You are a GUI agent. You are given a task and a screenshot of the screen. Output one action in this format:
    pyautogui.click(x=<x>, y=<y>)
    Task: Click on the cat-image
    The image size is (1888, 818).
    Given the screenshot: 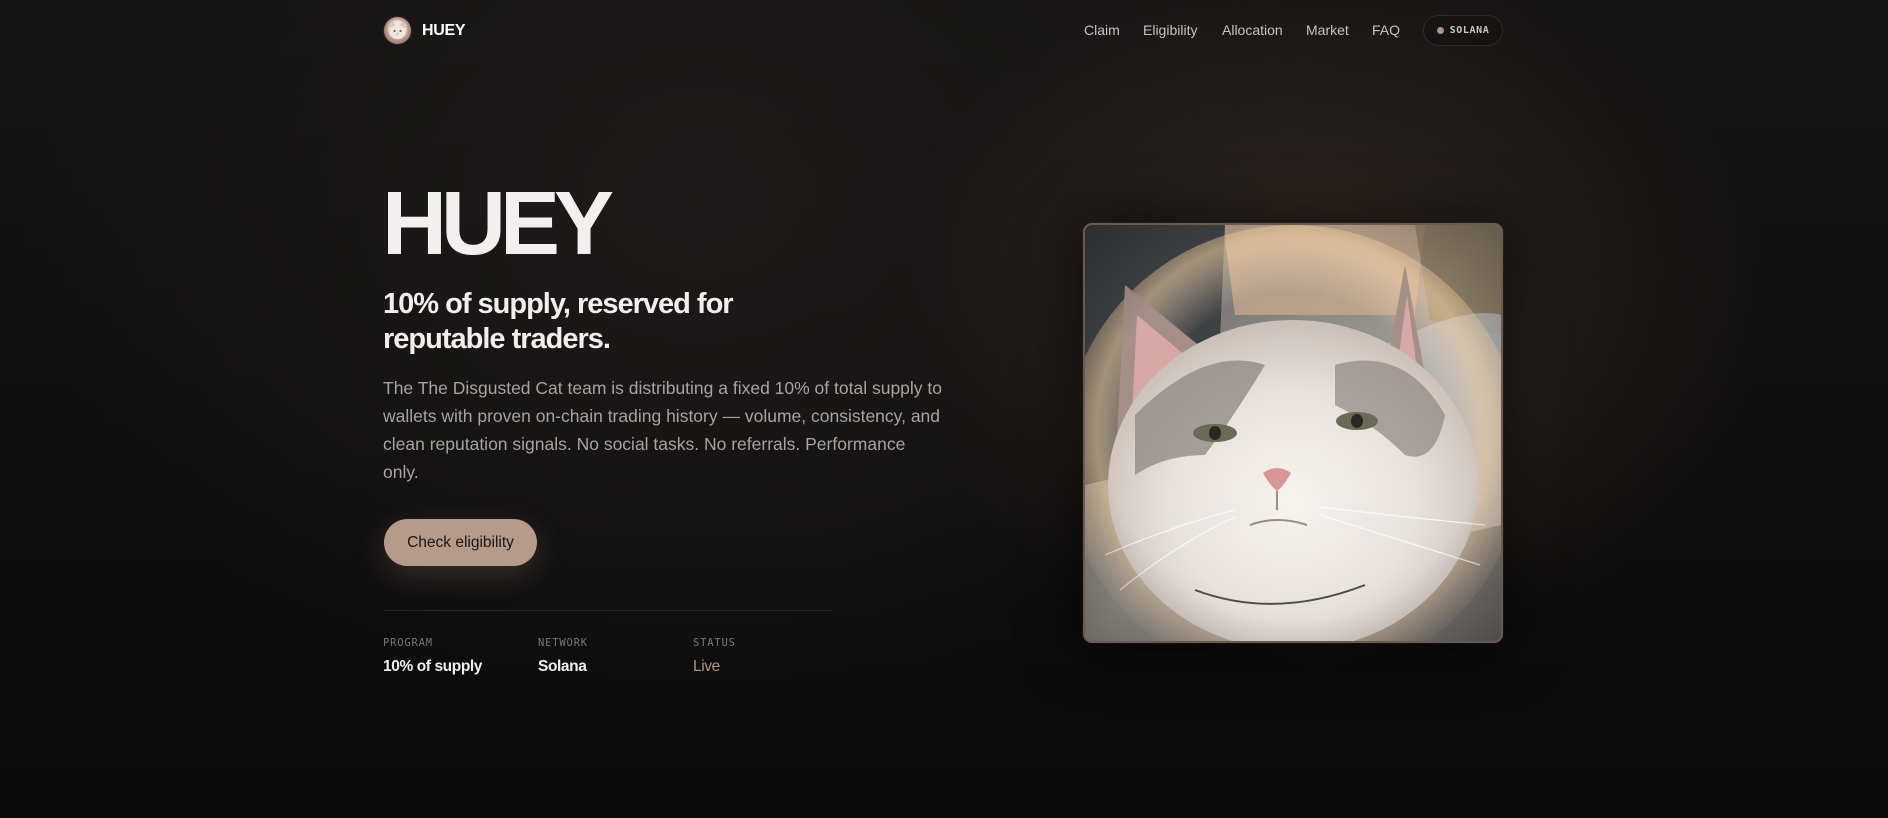 What is the action you would take?
    pyautogui.click(x=1293, y=433)
    